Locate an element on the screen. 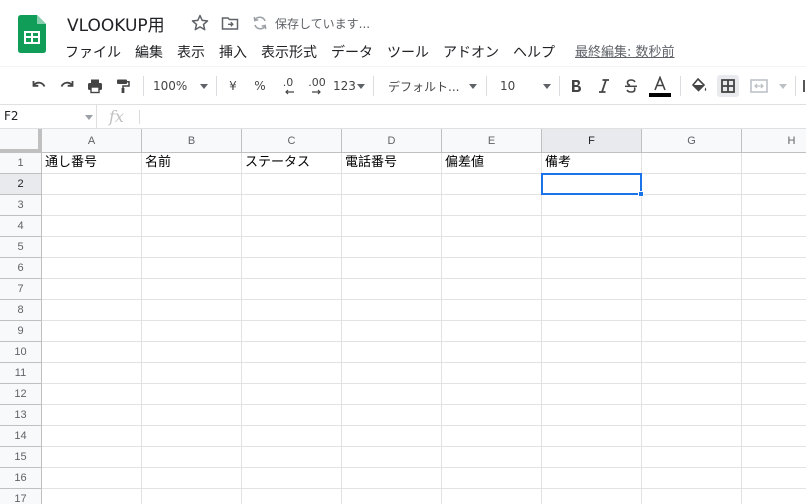  cell-f4 is located at coordinates (592, 226).